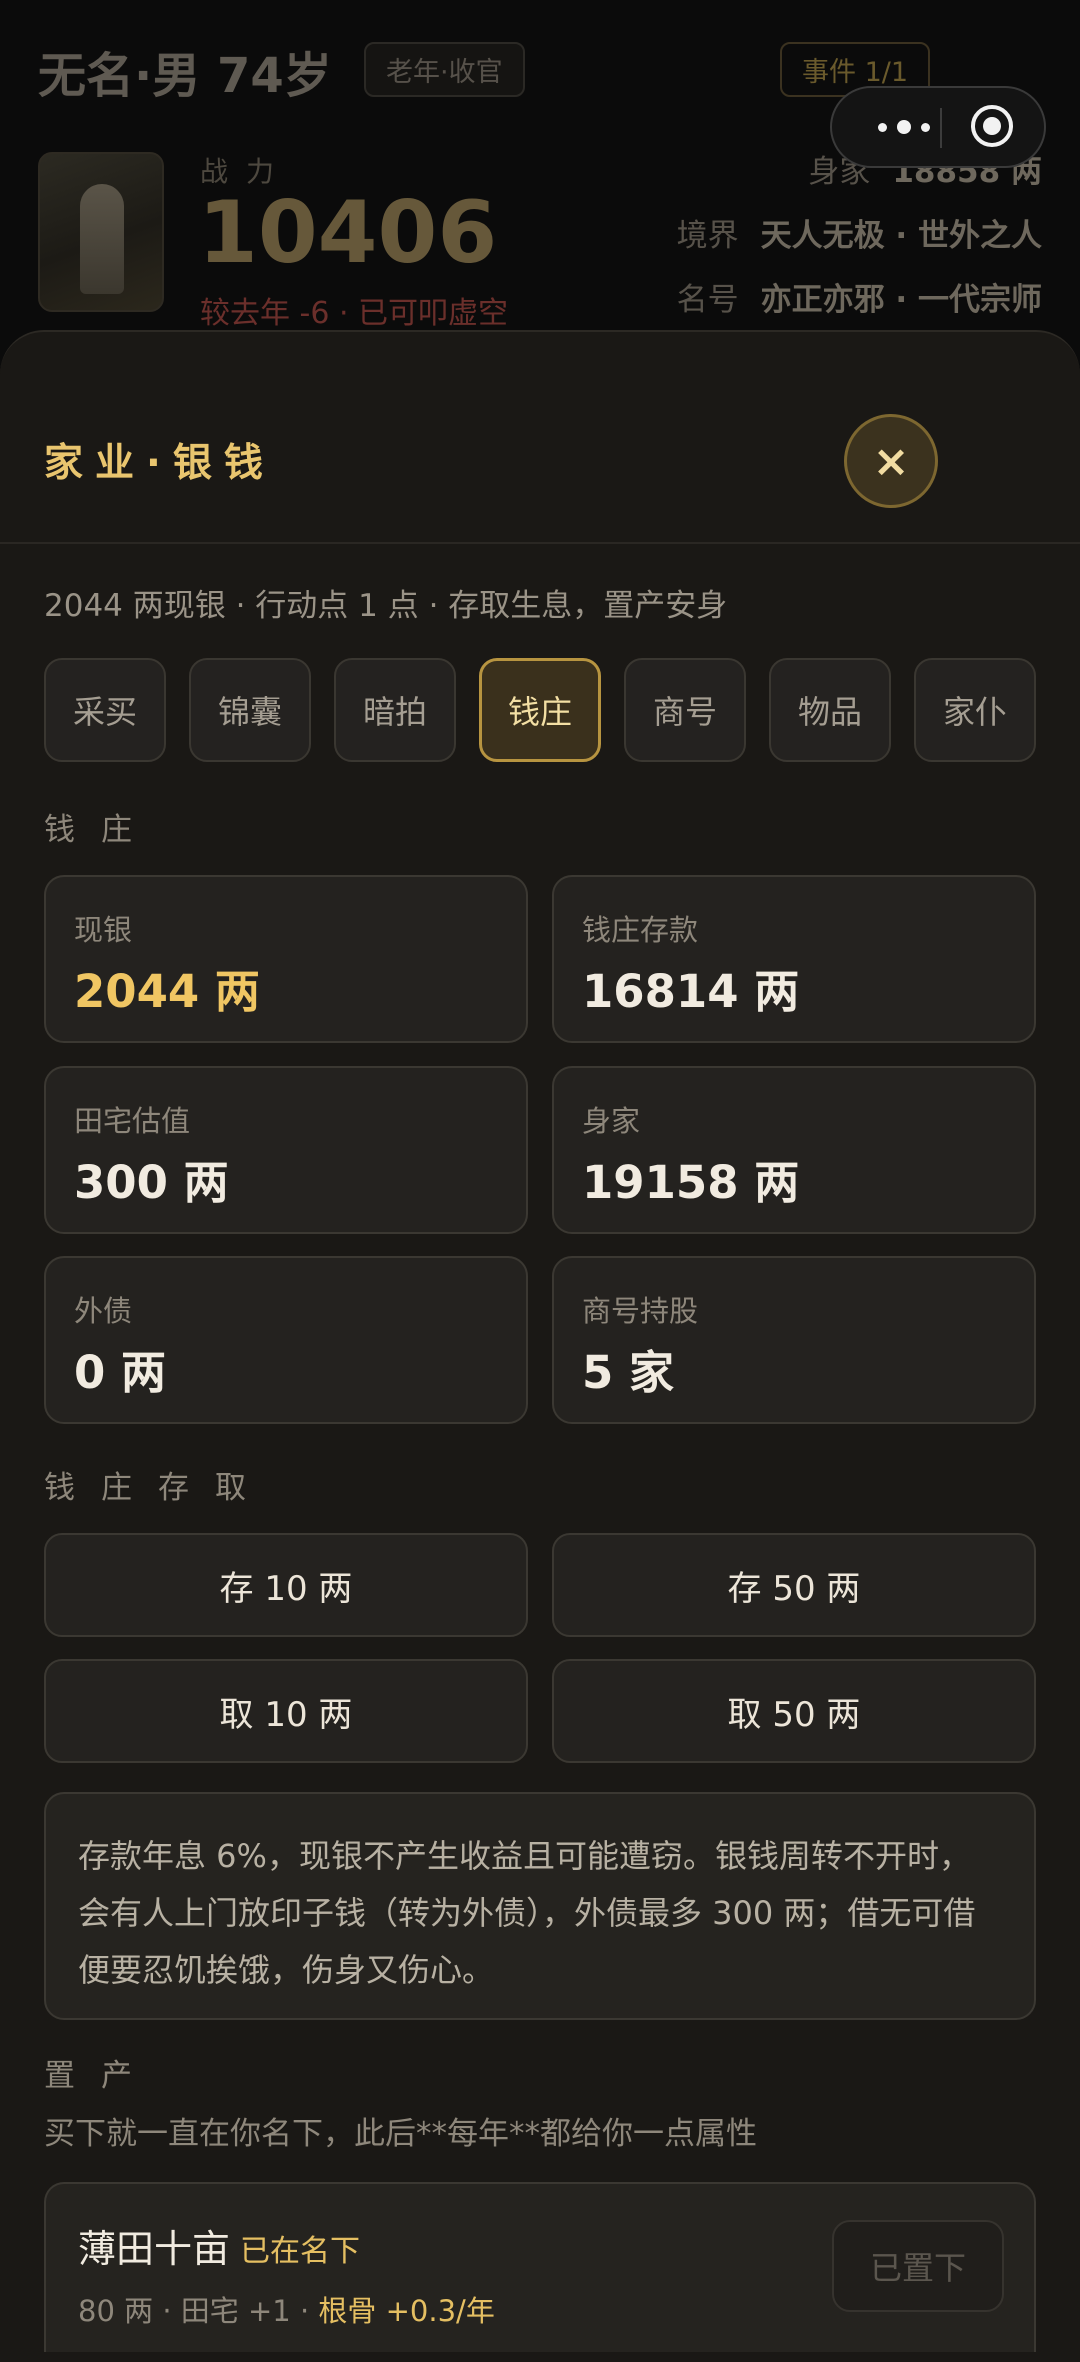 The image size is (1080, 2362). I want to click on title-stat: 名号 亦正亦邪 · 一代宗师, so click(859, 296).